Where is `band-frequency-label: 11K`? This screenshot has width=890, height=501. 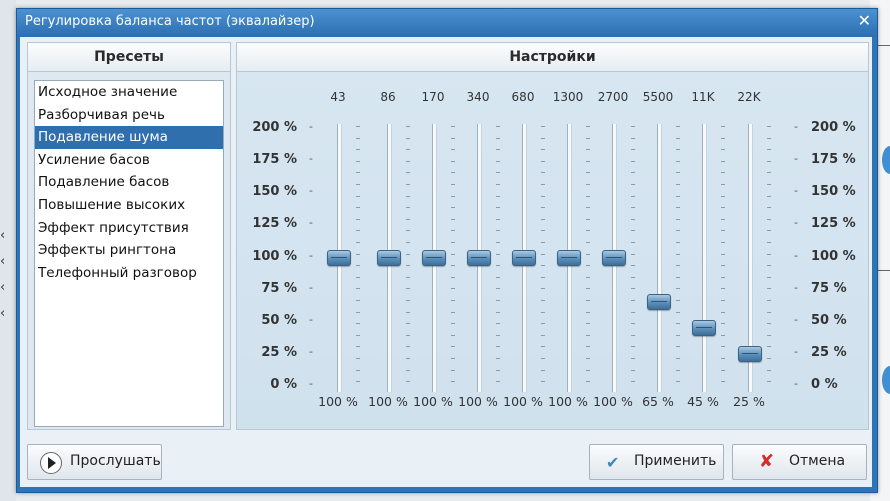 band-frequency-label: 11K is located at coordinates (703, 97).